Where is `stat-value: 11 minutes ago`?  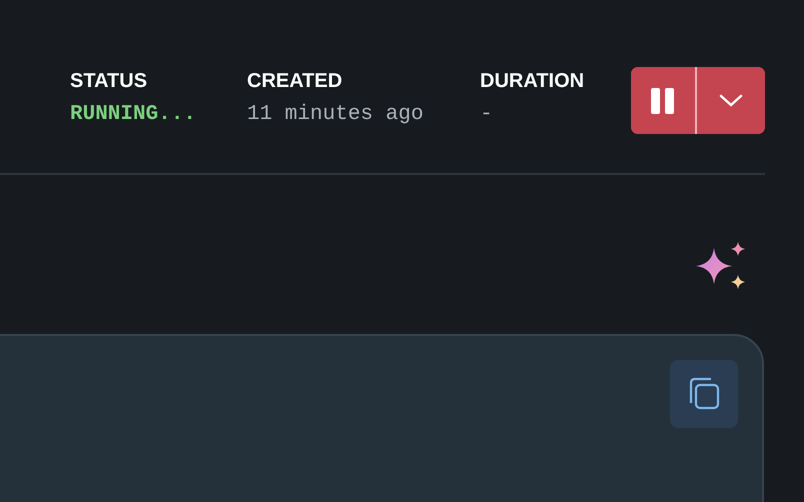 stat-value: 11 minutes ago is located at coordinates (335, 115).